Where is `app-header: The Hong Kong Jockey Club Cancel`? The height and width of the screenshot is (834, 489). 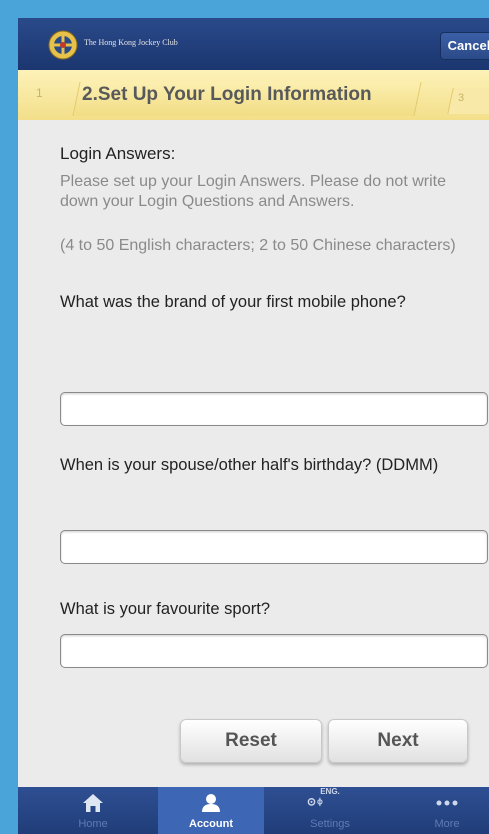
app-header: The Hong Kong Jockey Club Cancel is located at coordinates (253, 44).